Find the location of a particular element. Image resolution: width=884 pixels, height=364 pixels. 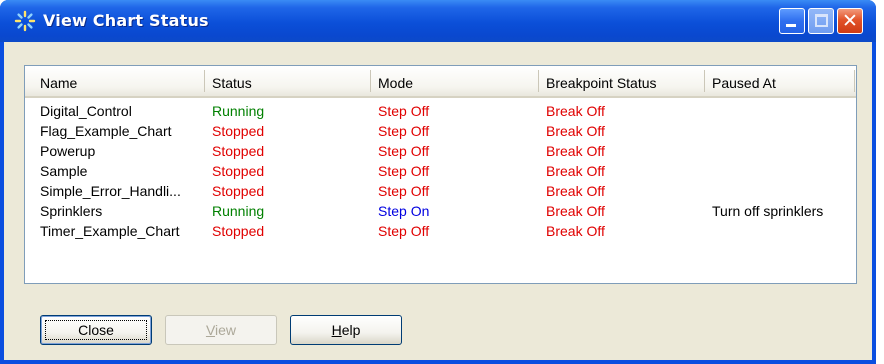

view-button: View is located at coordinates (221, 330).